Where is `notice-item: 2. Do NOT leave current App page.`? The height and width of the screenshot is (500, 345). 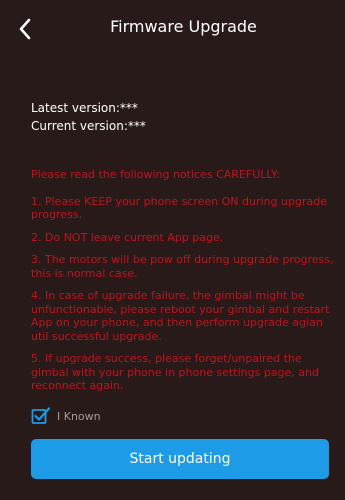 notice-item: 2. Do NOT leave current App page. is located at coordinates (127, 237).